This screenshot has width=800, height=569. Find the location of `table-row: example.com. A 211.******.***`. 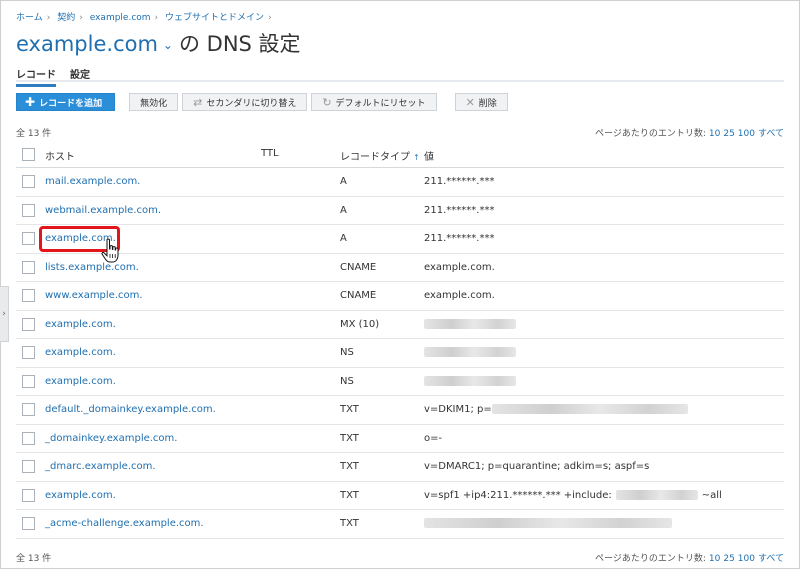

table-row: example.com. A 211.******.*** is located at coordinates (400, 239).